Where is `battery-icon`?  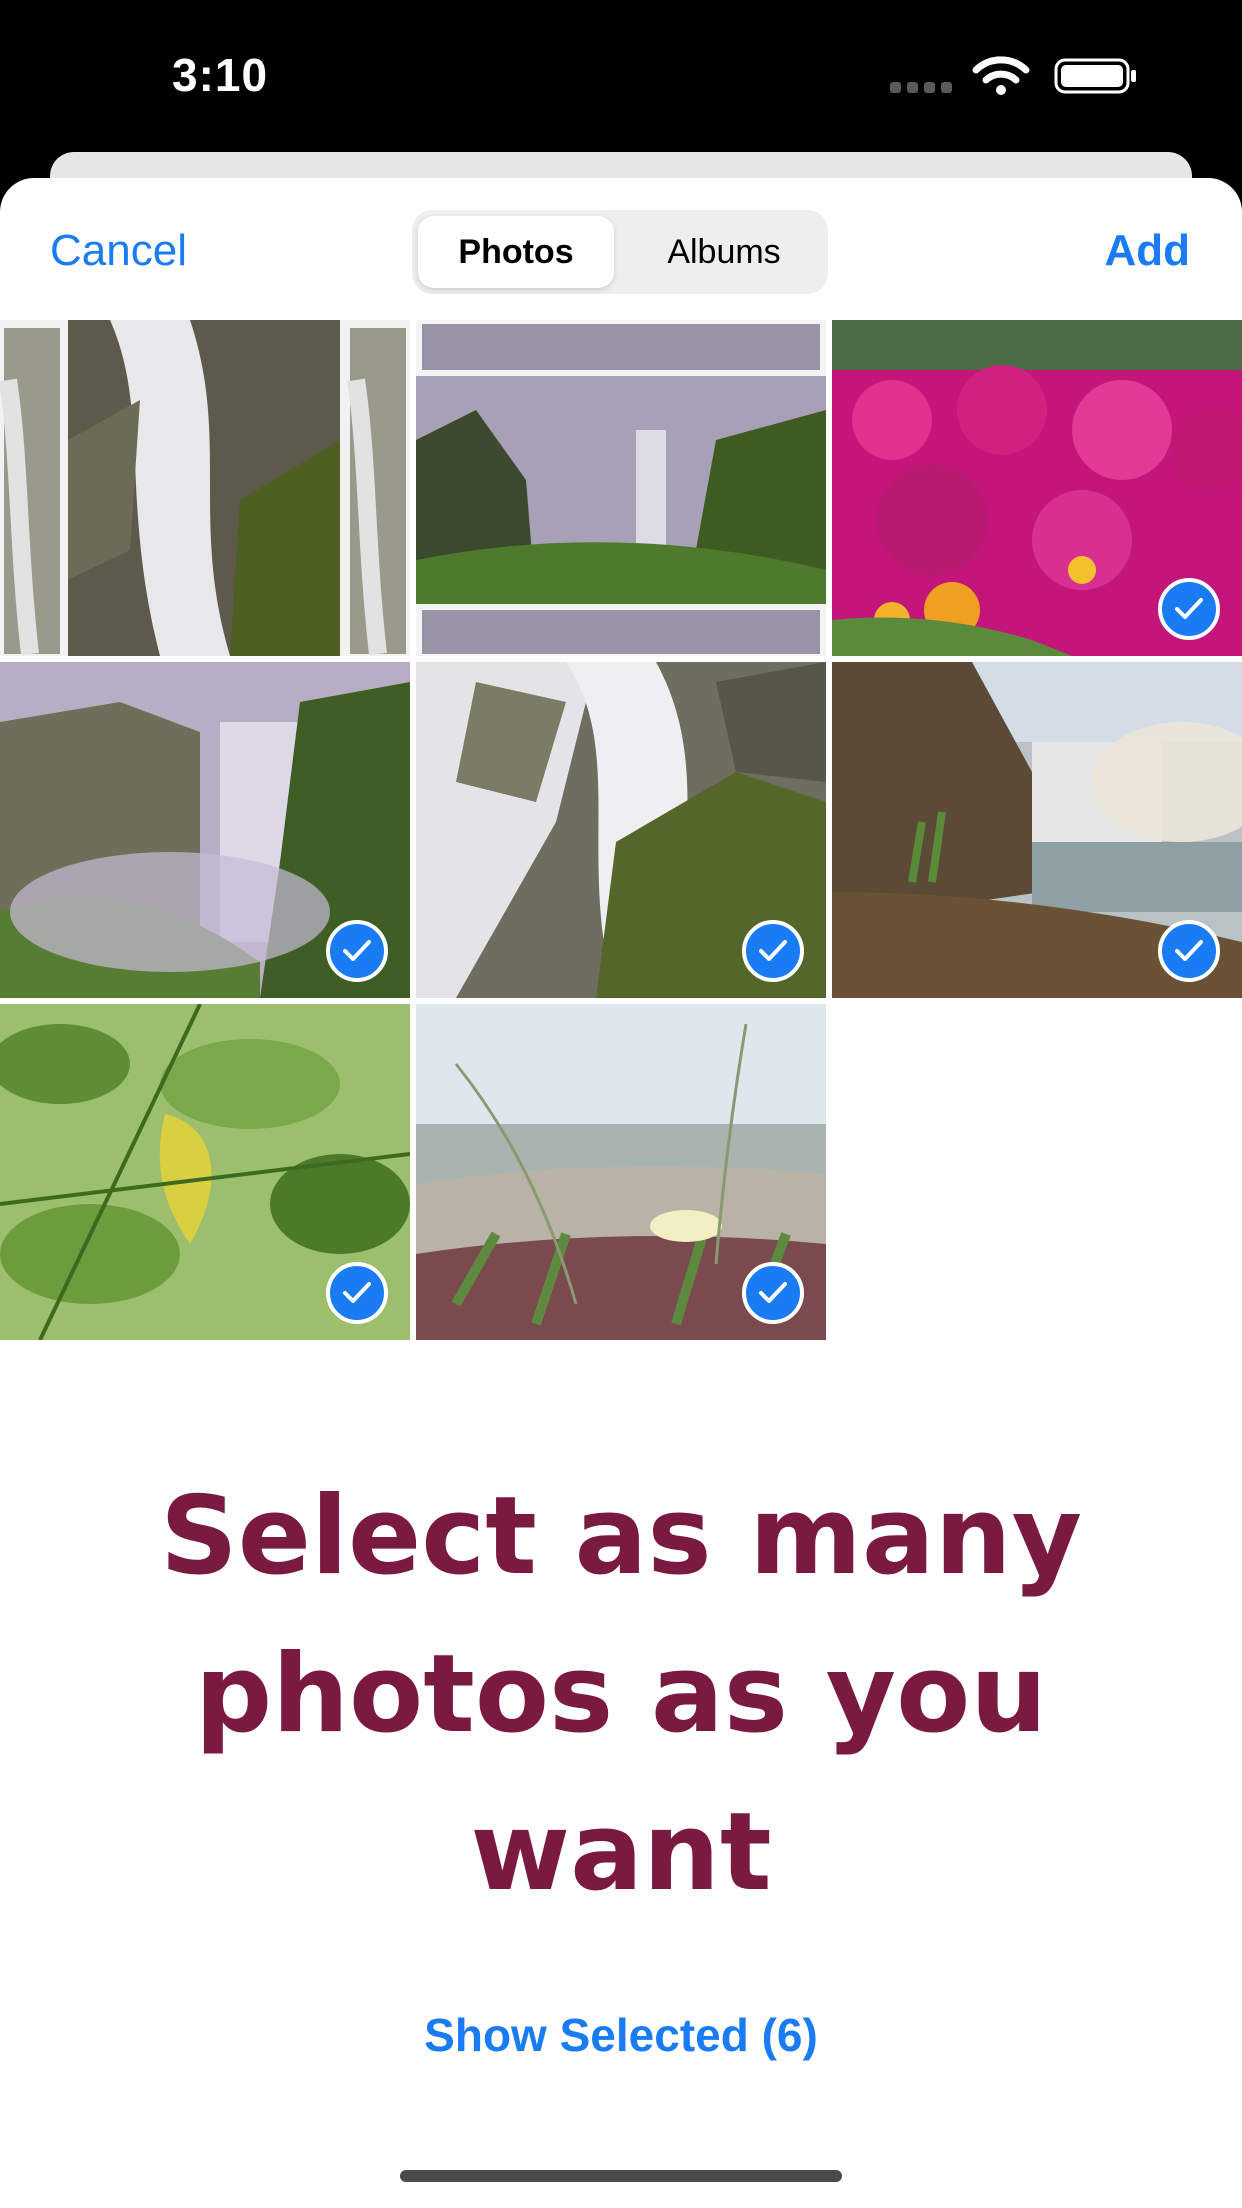
battery-icon is located at coordinates (1095, 76).